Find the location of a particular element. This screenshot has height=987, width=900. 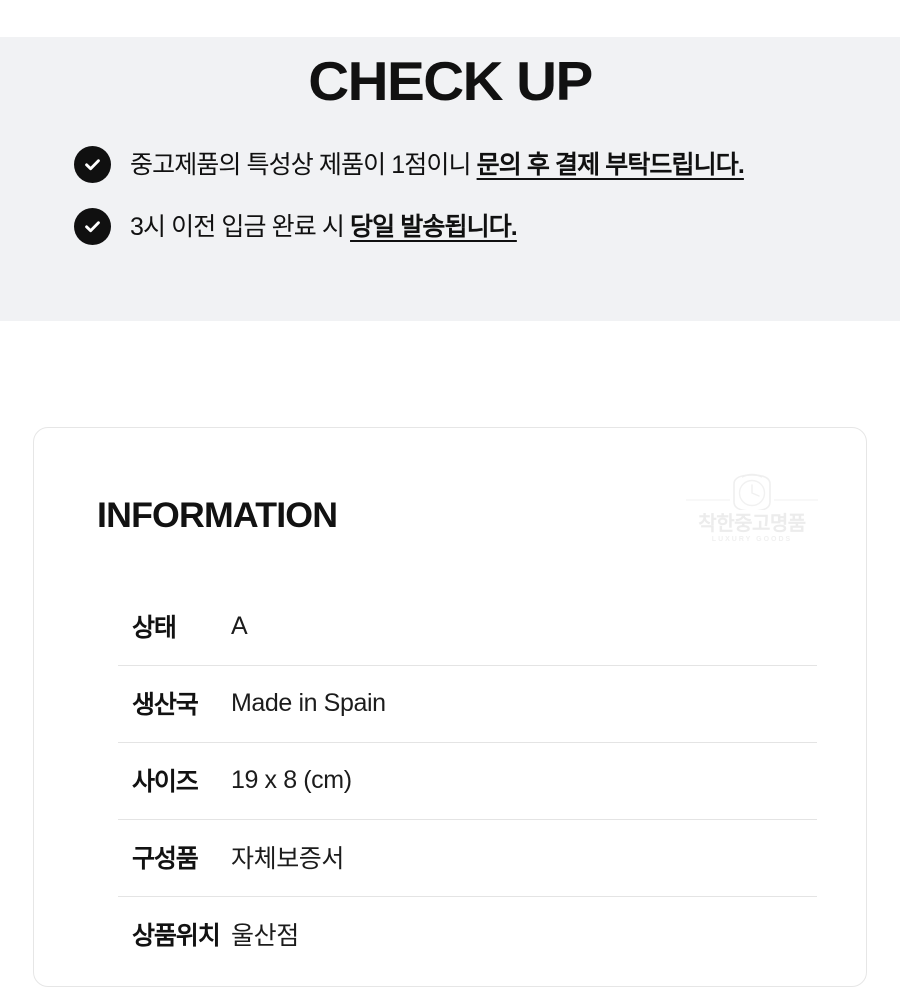

checkup-item-text-plain: 3시 이전 입금 완료 시 is located at coordinates (240, 226).